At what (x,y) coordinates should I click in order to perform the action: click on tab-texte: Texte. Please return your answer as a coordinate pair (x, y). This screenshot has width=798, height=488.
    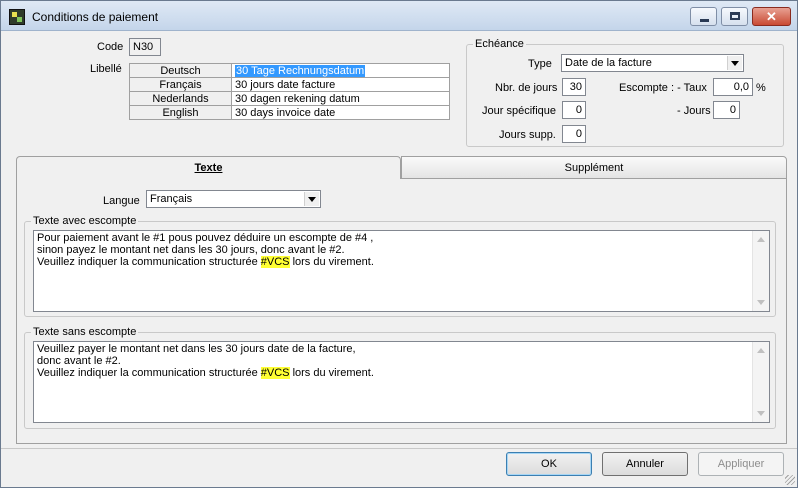
    Looking at the image, I should click on (208, 167).